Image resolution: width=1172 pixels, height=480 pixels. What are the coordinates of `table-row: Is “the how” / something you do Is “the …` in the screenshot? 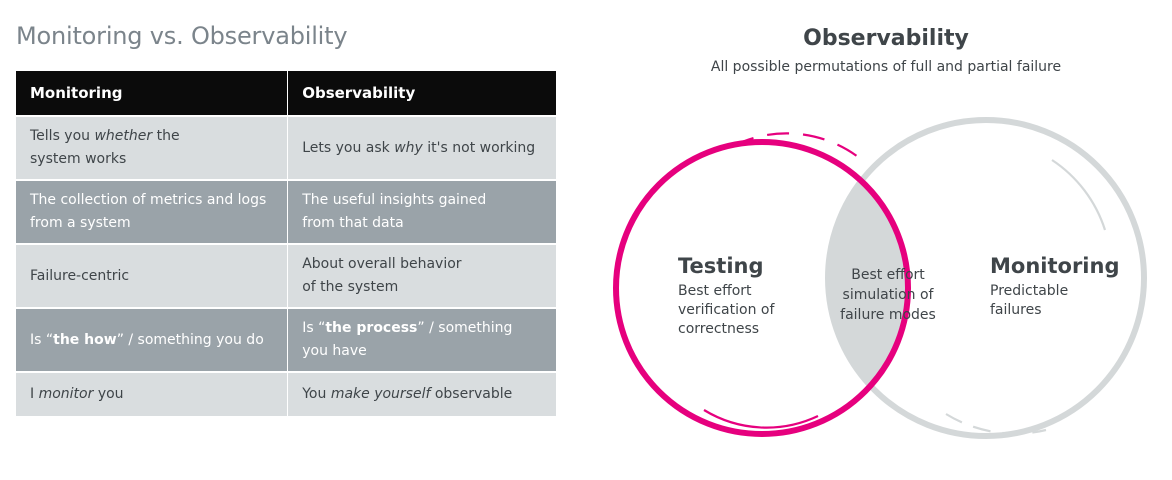 It's located at (286, 339).